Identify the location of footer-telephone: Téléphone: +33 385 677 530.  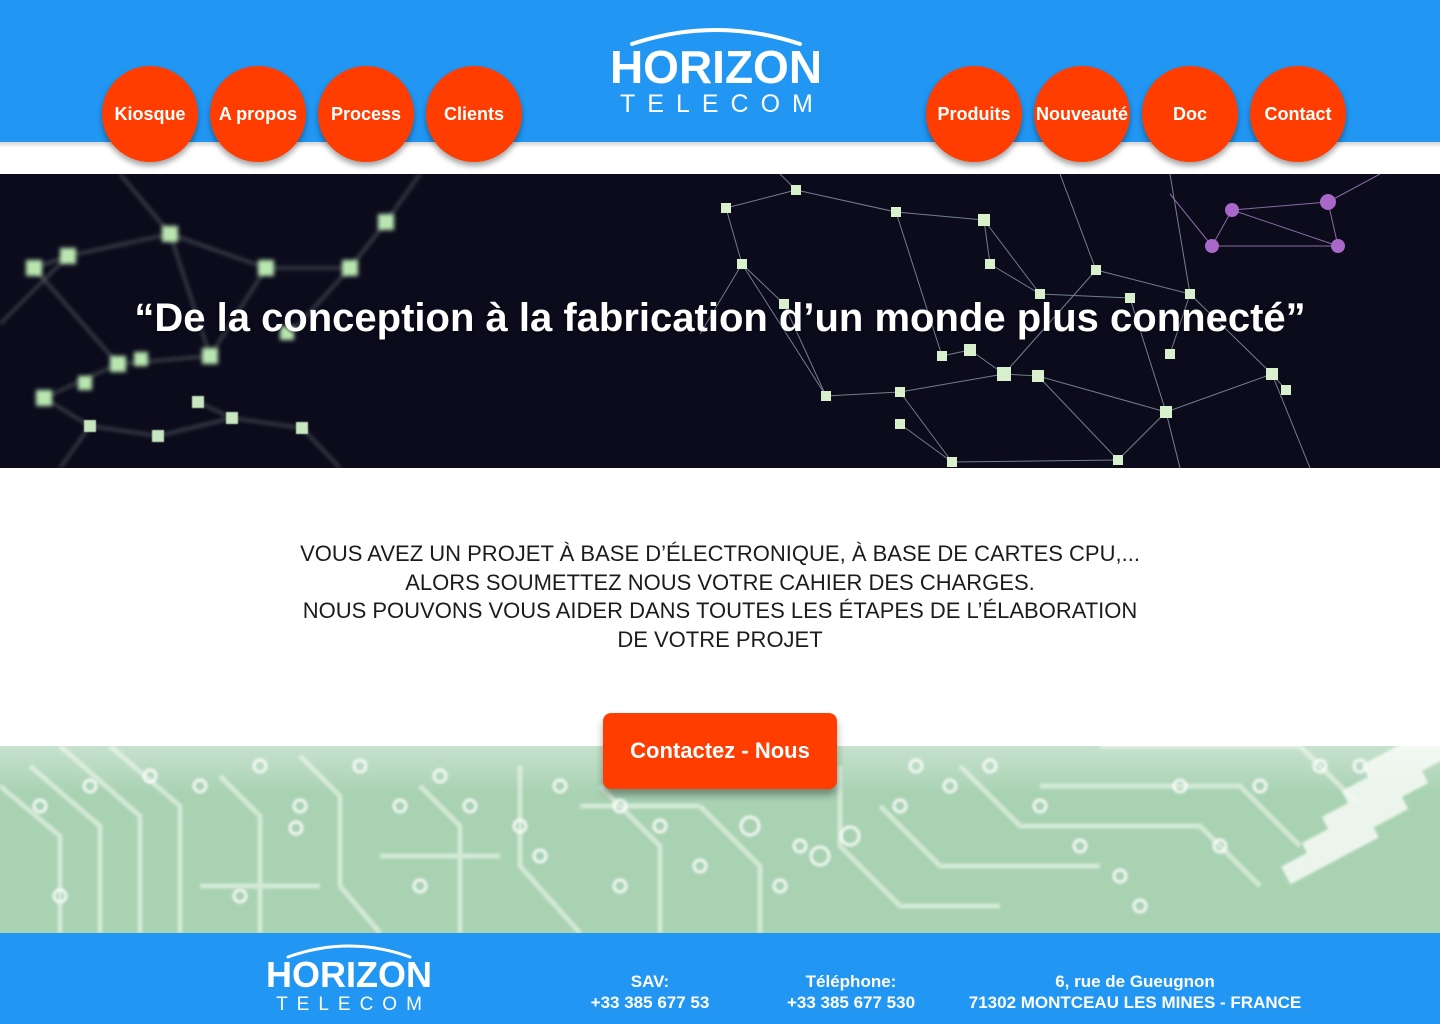
(851, 992).